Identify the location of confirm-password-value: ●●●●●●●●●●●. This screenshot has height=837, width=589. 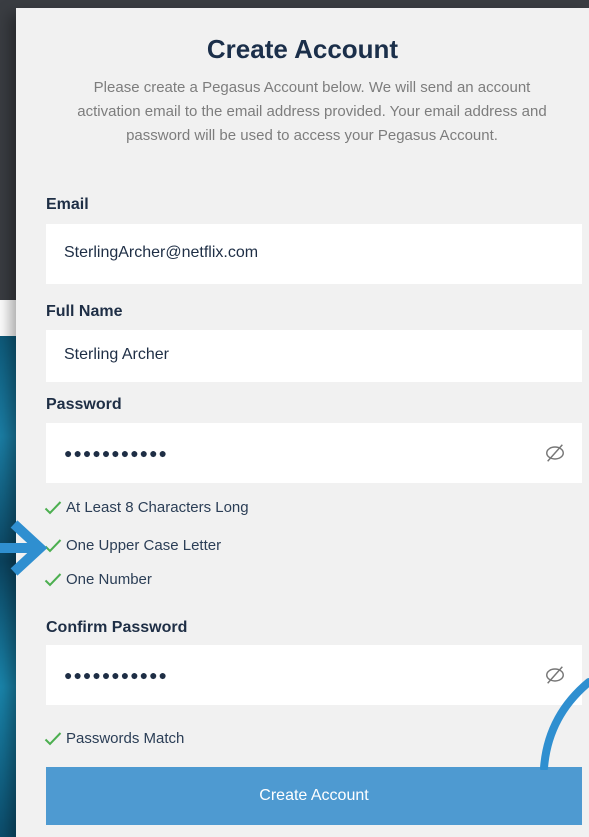
(116, 675).